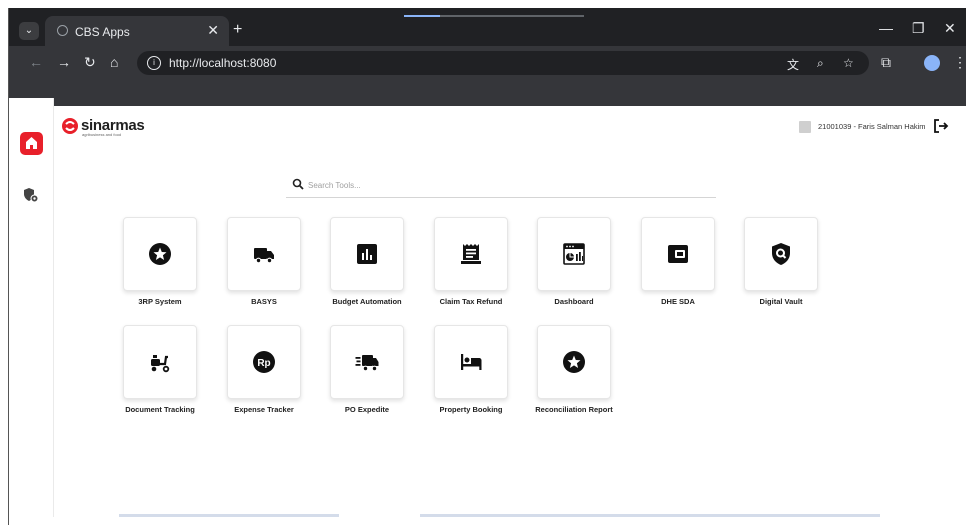  I want to click on app-card-reconciliation-report, so click(574, 362).